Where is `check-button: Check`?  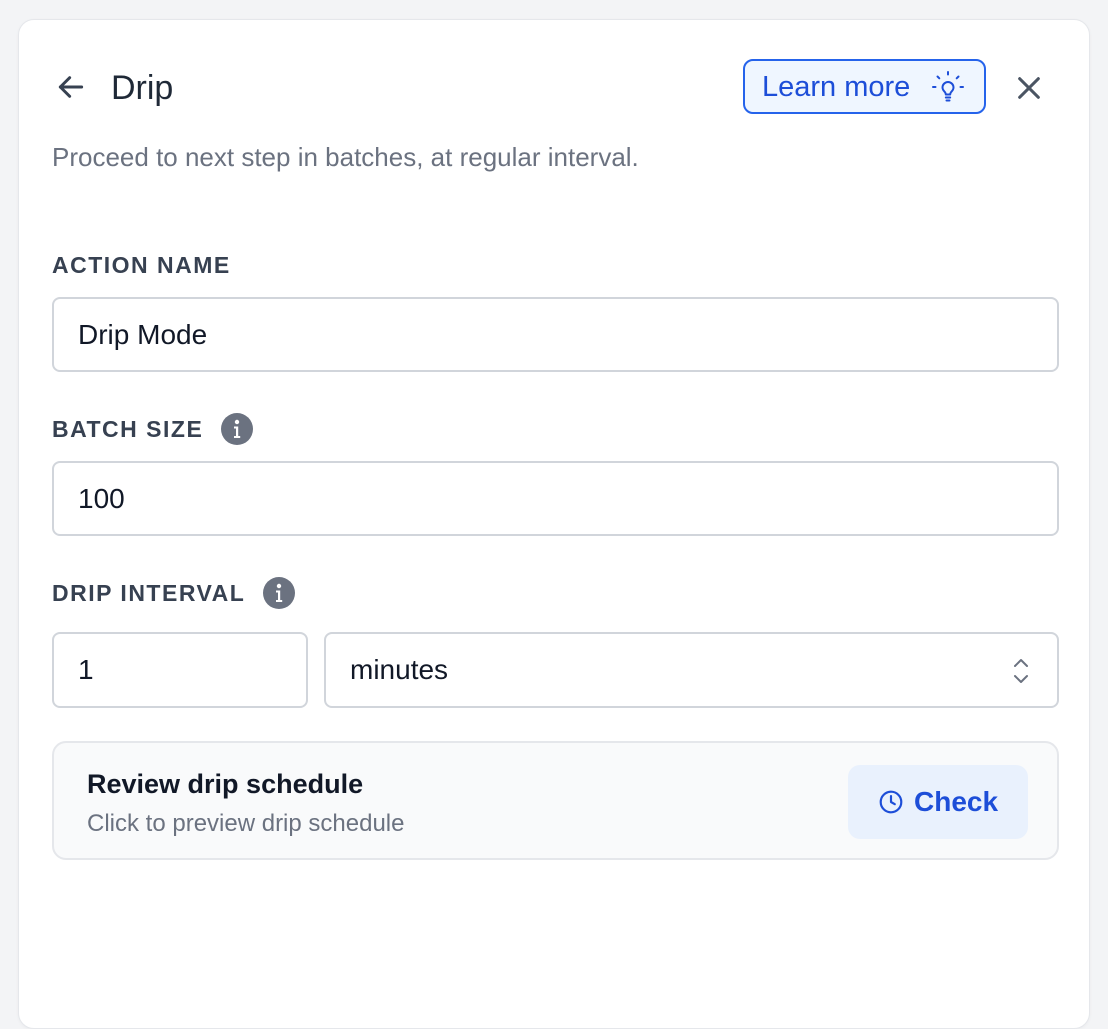
check-button: Check is located at coordinates (938, 802).